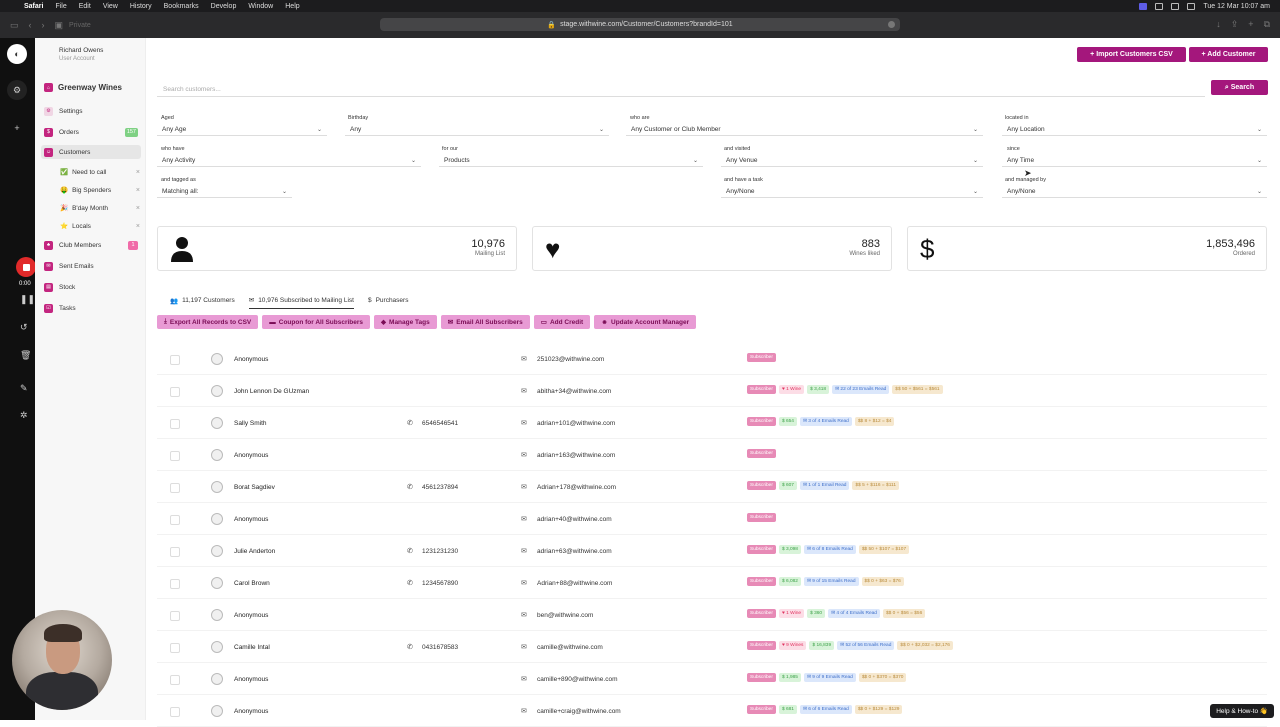 This screenshot has width=1280, height=727. Describe the element at coordinates (1191, 6) in the screenshot. I see `control-center-icon` at that location.